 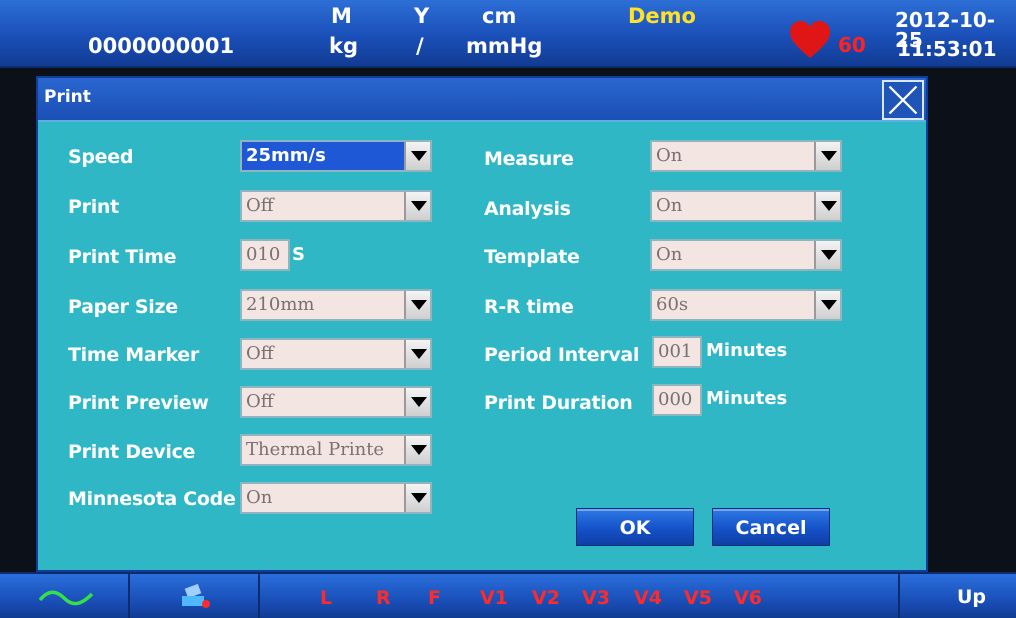 I want to click on lead-l: L, so click(x=326, y=598).